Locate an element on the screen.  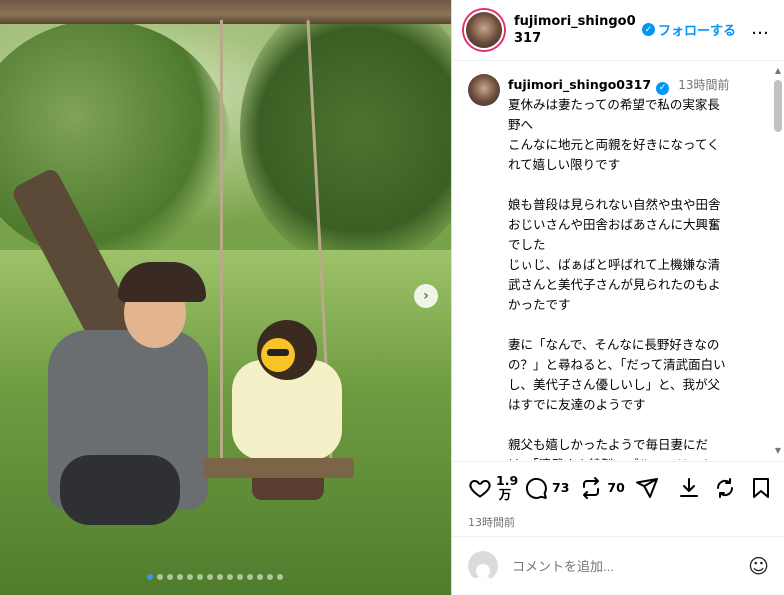
scroll-up-icon: ▲ is located at coordinates (778, 70).